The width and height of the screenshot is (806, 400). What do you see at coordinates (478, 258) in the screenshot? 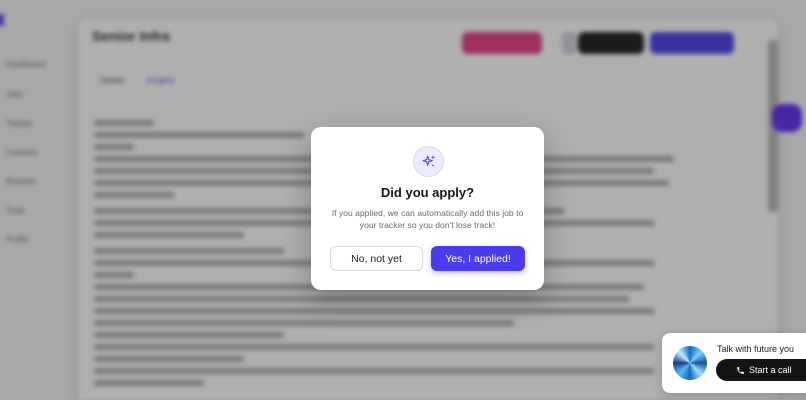
I see `yes-applied-button: Yes, I applied!` at bounding box center [478, 258].